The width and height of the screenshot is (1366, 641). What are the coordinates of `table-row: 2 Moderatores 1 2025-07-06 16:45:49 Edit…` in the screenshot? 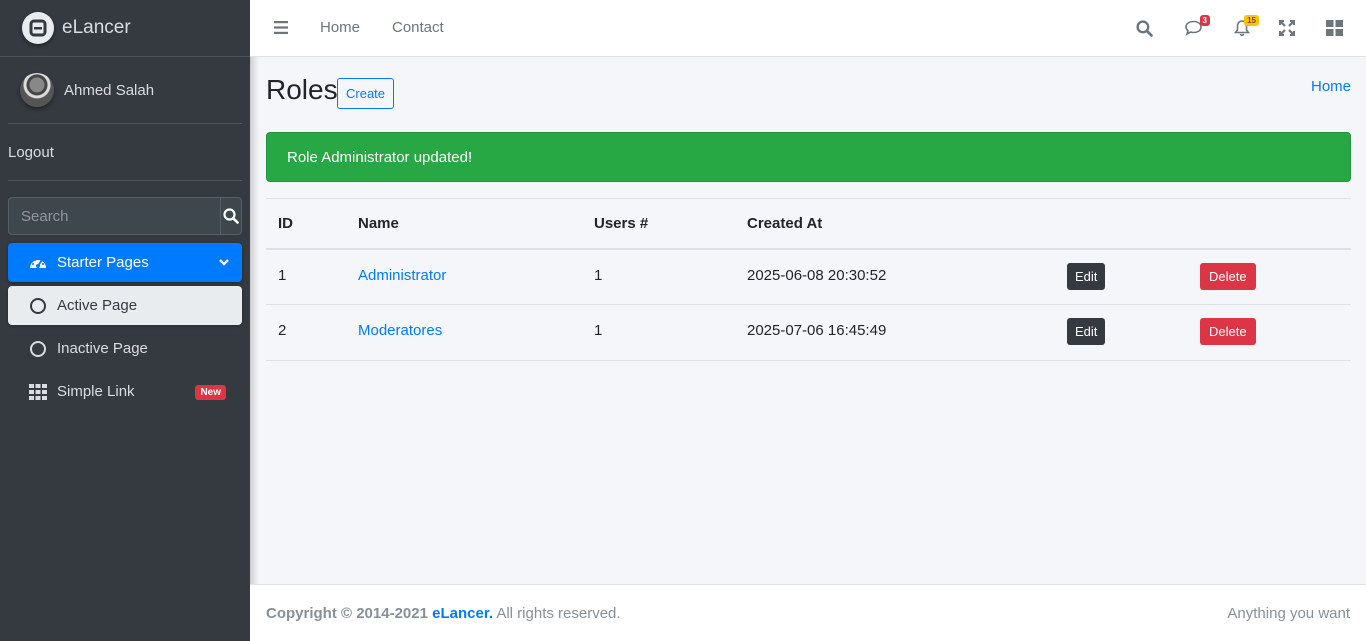 It's located at (808, 332).